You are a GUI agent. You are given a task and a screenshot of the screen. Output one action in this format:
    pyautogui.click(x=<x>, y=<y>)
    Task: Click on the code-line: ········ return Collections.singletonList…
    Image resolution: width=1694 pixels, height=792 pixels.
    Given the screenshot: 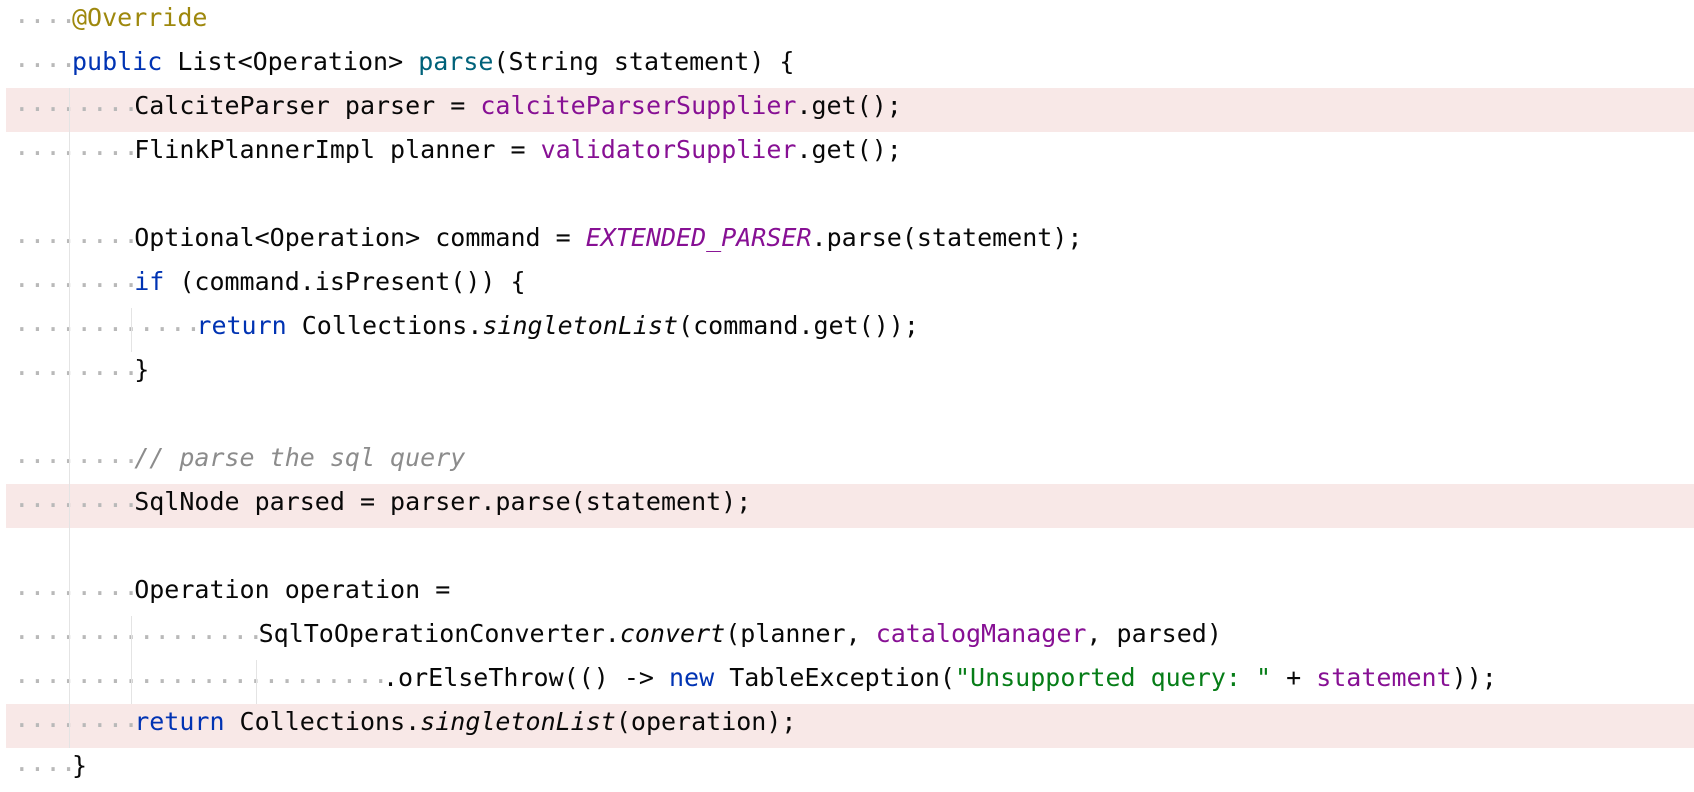 What is the action you would take?
    pyautogui.click(x=847, y=726)
    